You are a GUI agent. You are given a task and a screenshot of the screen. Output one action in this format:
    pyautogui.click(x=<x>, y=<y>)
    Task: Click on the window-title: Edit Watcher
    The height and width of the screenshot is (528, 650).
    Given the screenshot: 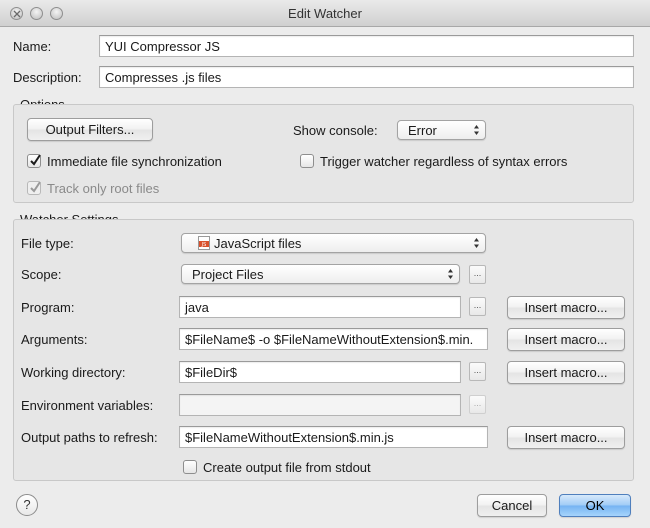 What is the action you would take?
    pyautogui.click(x=325, y=13)
    